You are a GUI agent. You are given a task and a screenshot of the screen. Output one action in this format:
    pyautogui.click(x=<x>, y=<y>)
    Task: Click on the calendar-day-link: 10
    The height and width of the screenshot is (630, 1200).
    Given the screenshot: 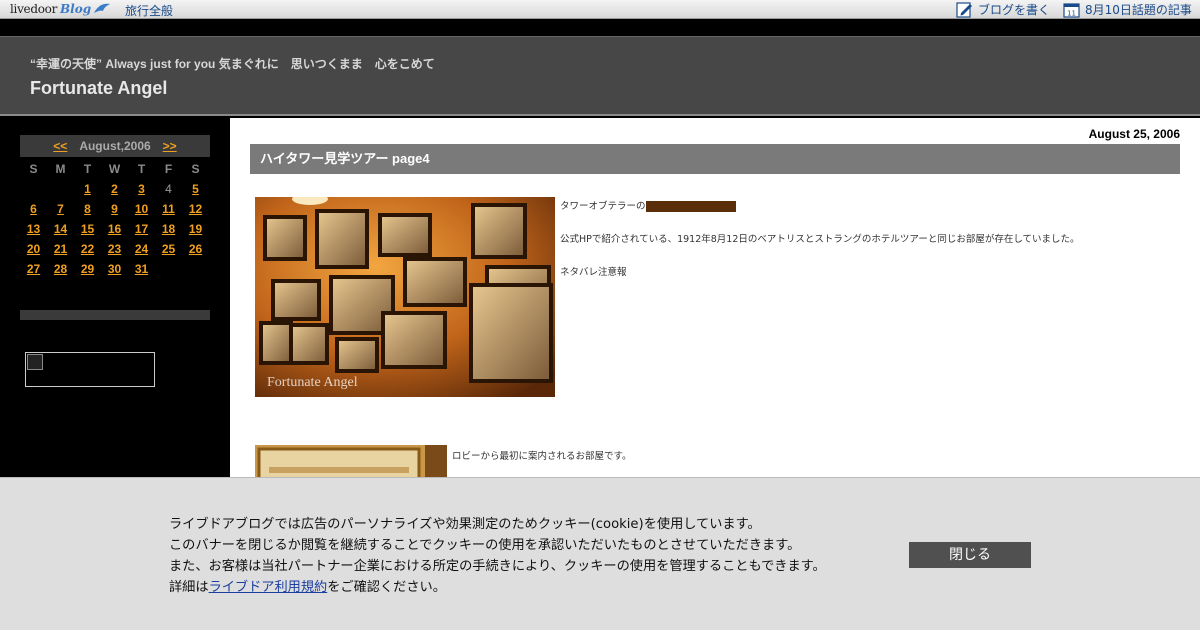 What is the action you would take?
    pyautogui.click(x=141, y=209)
    